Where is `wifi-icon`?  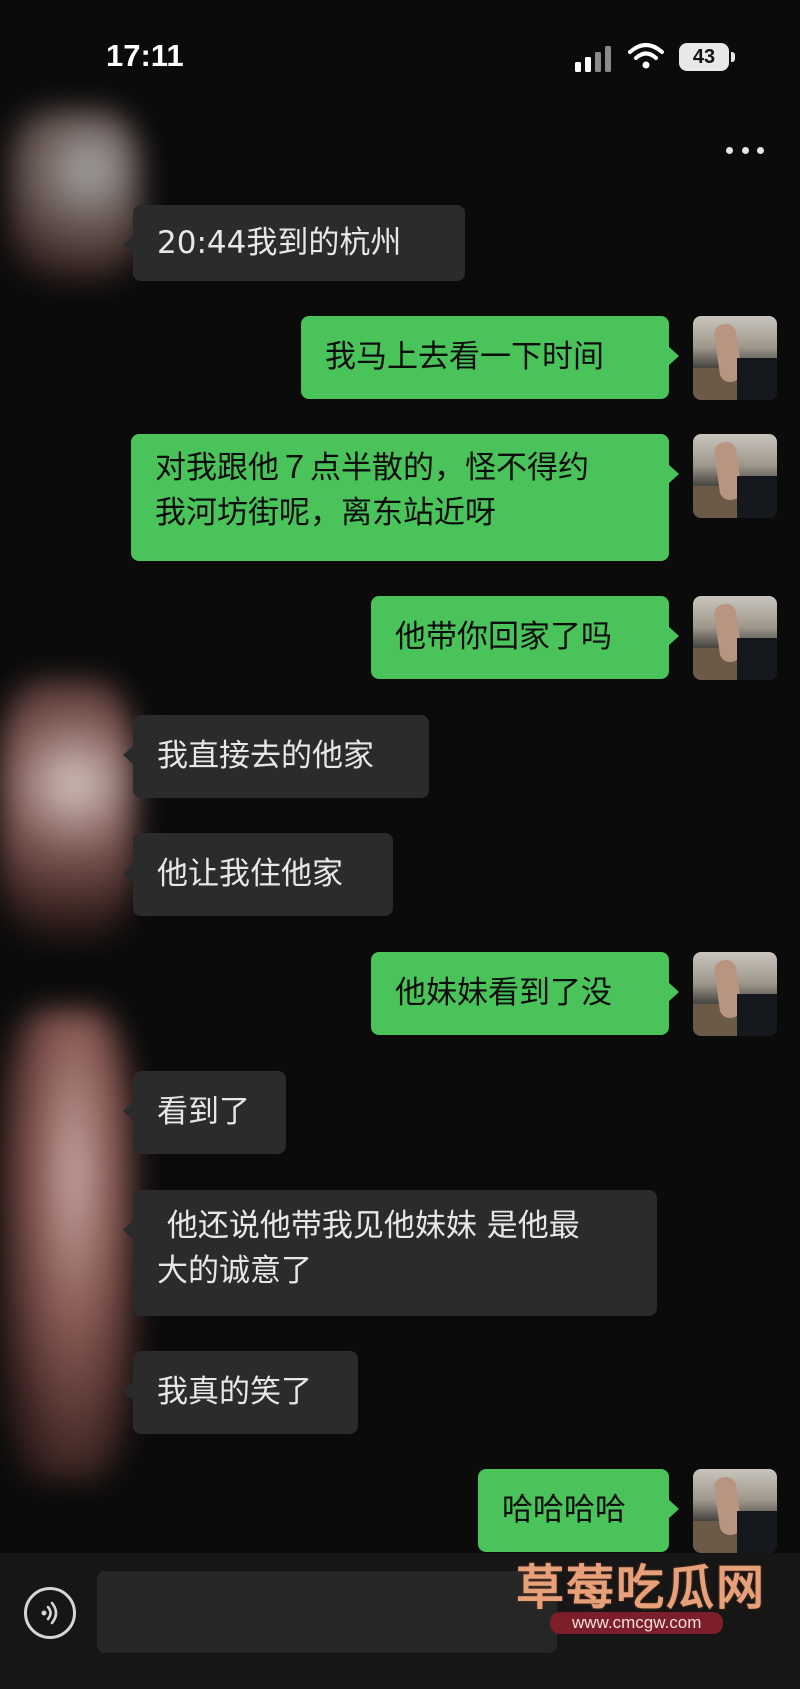 wifi-icon is located at coordinates (646, 56).